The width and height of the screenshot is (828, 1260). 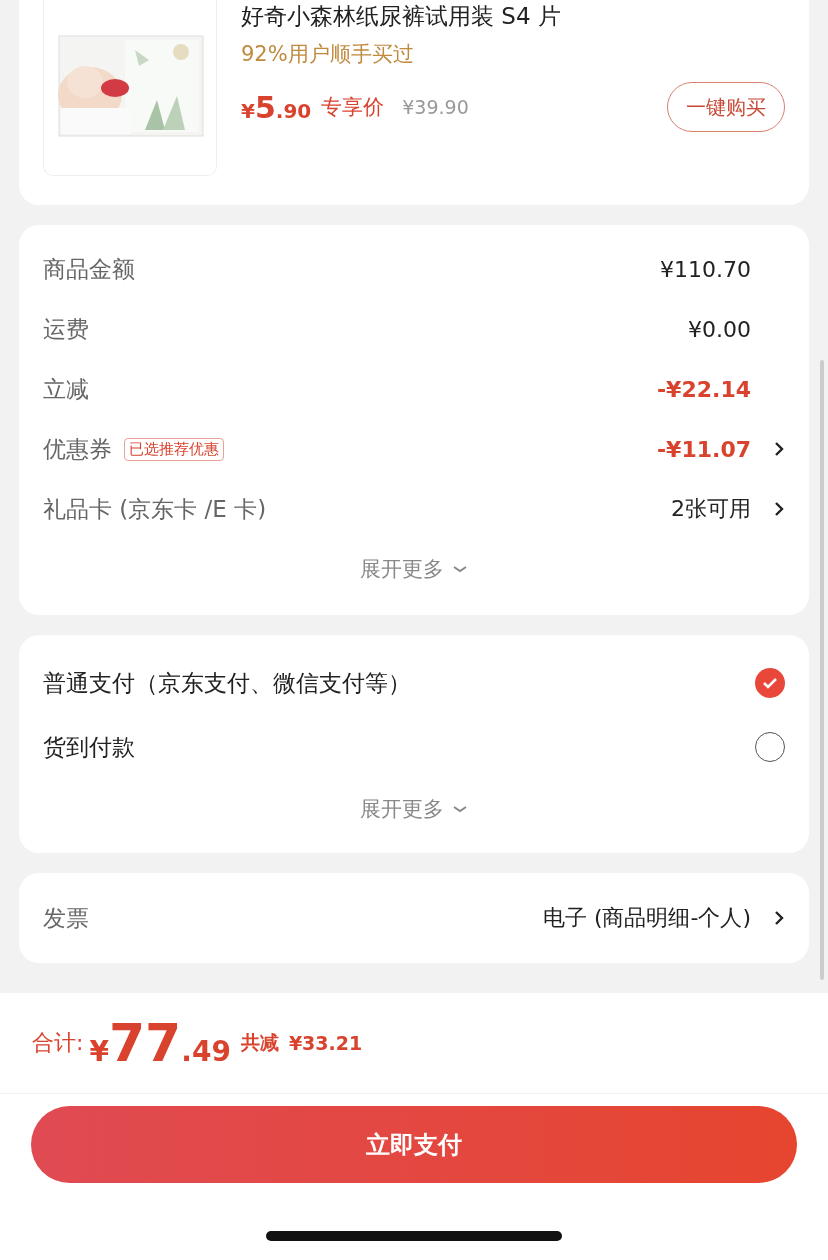 I want to click on fee-value: 2张可用, so click(x=711, y=509).